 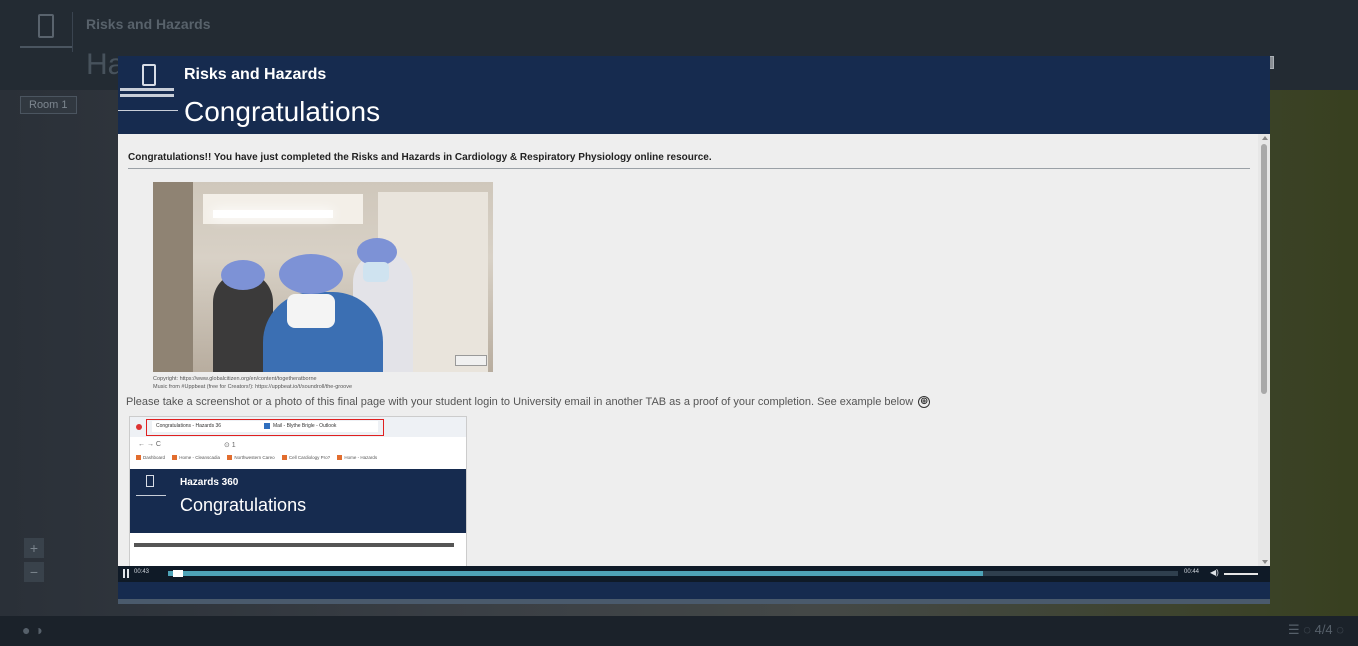 I want to click on example-bookmark: Home - Hazards, so click(x=357, y=458).